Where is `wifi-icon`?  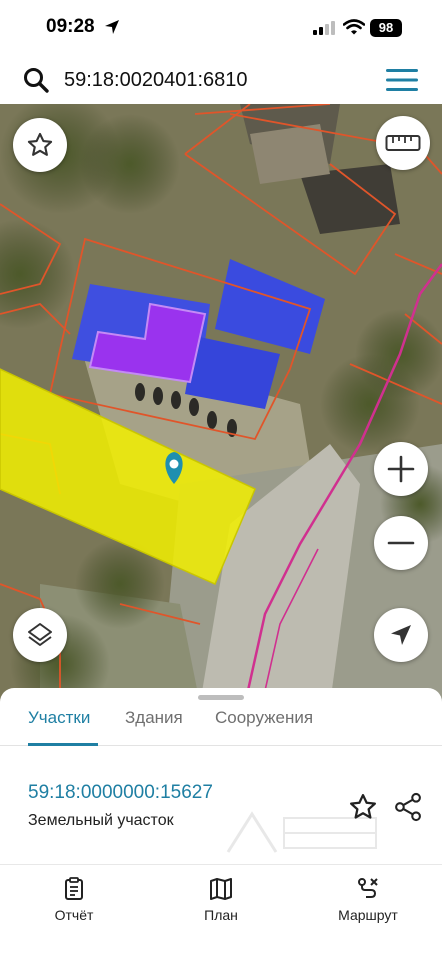
wifi-icon is located at coordinates (354, 27).